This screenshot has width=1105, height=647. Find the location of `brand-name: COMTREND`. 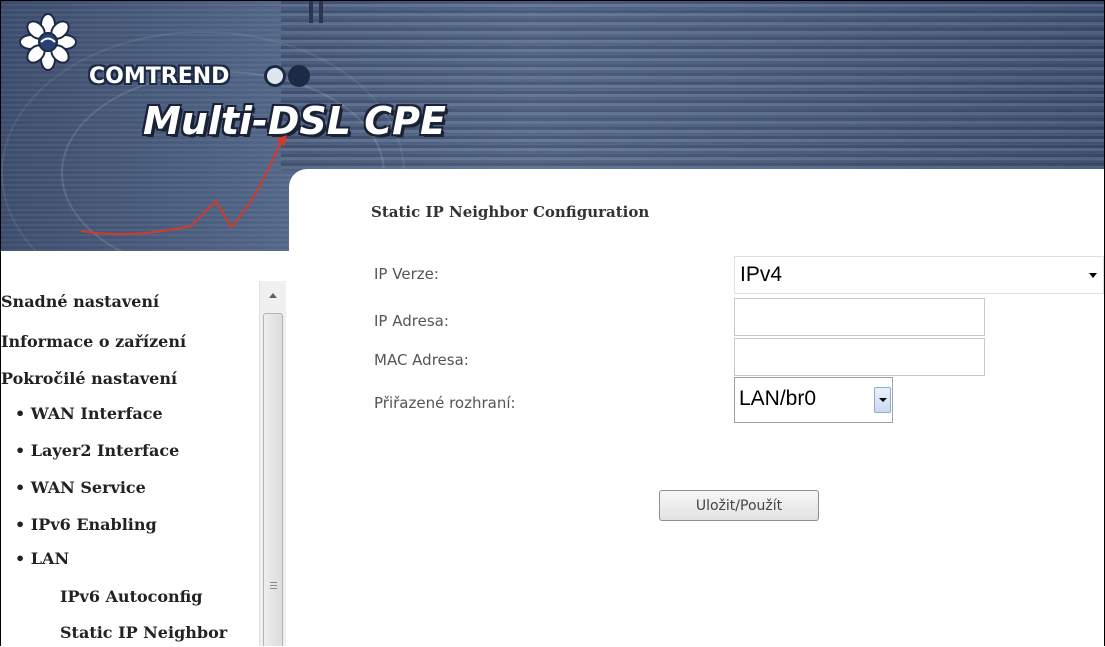

brand-name: COMTREND is located at coordinates (159, 76).